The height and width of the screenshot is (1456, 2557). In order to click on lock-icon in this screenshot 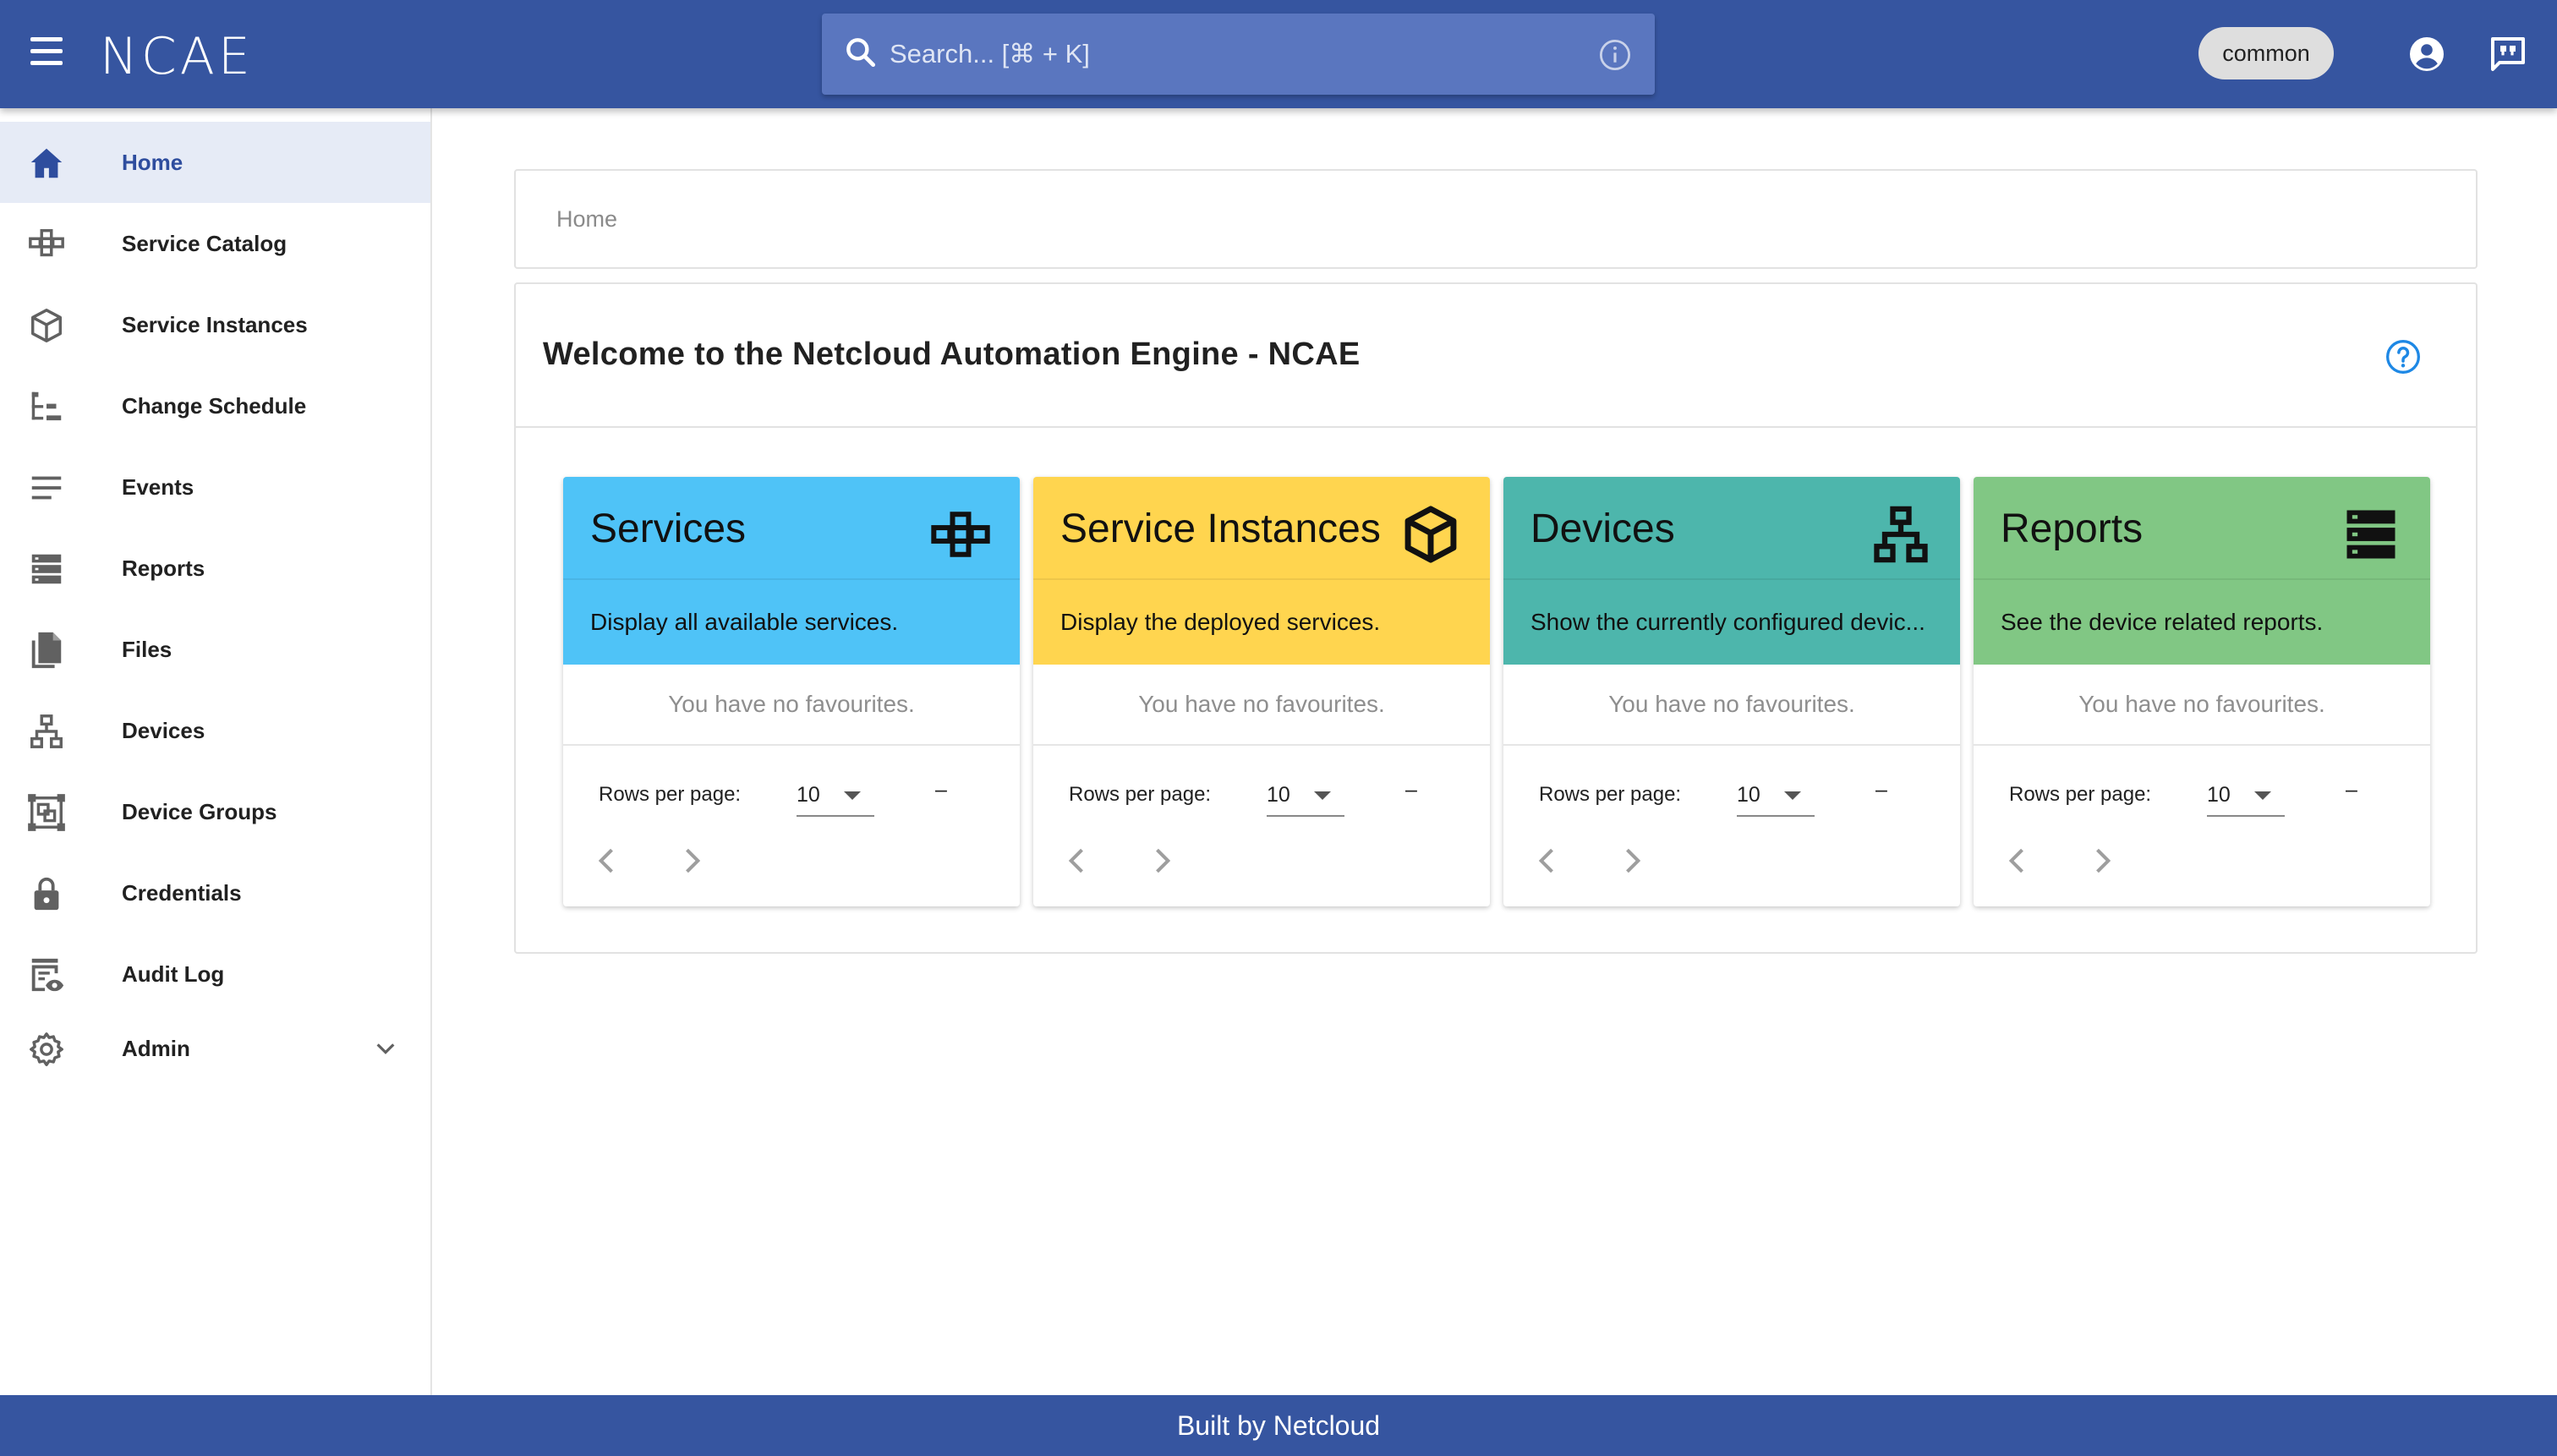, I will do `click(46, 894)`.